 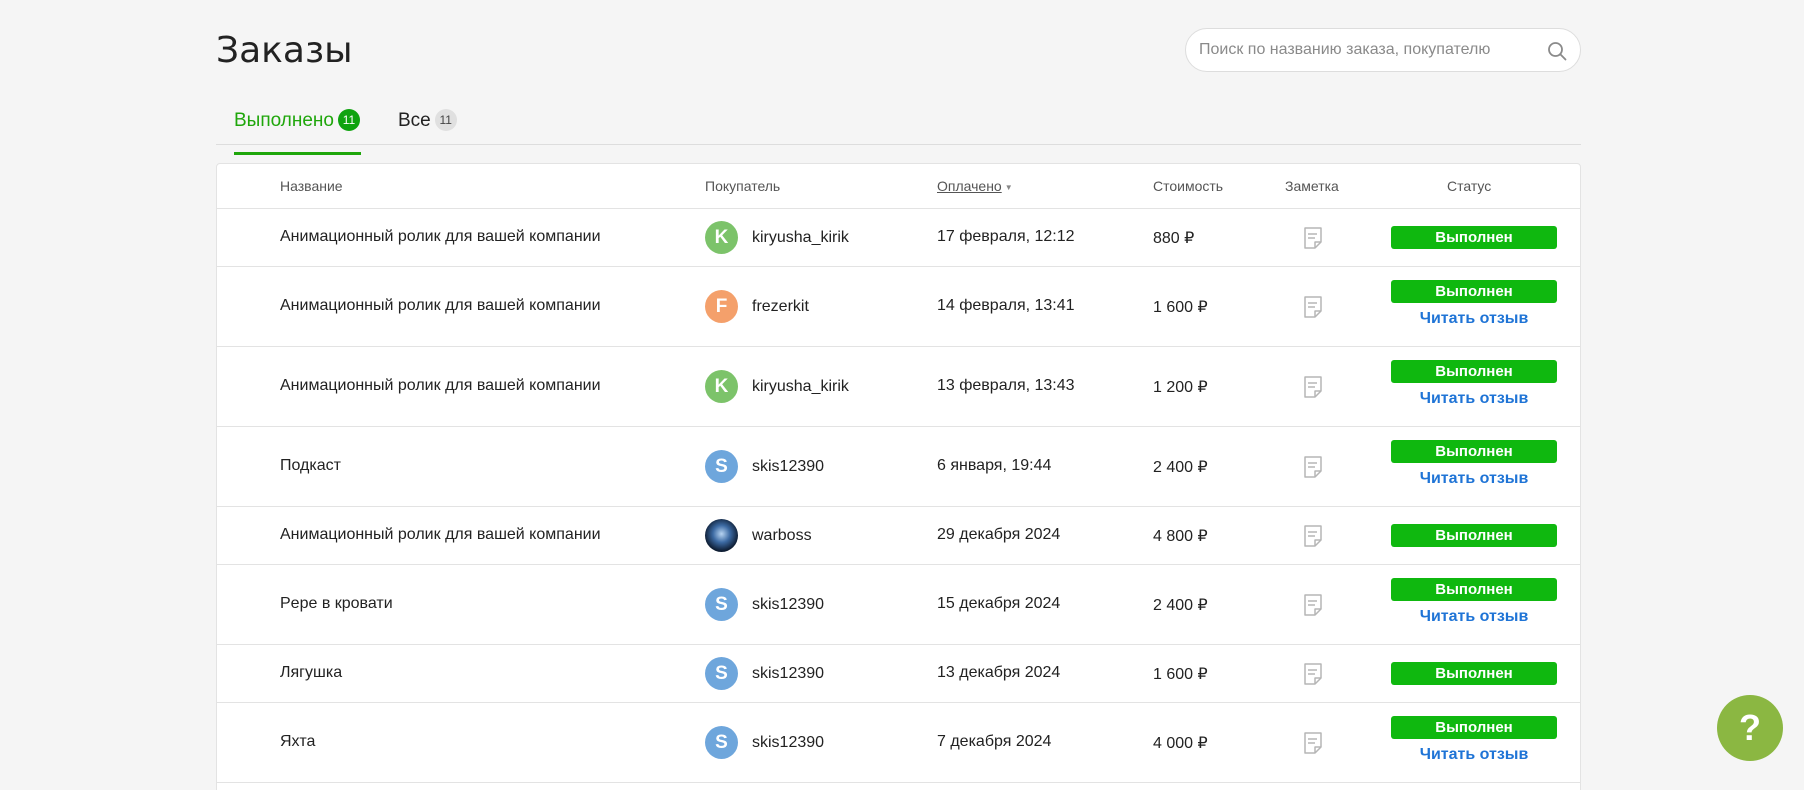 What do you see at coordinates (1180, 467) in the screenshot?
I see `order-price: 2 400 ₽` at bounding box center [1180, 467].